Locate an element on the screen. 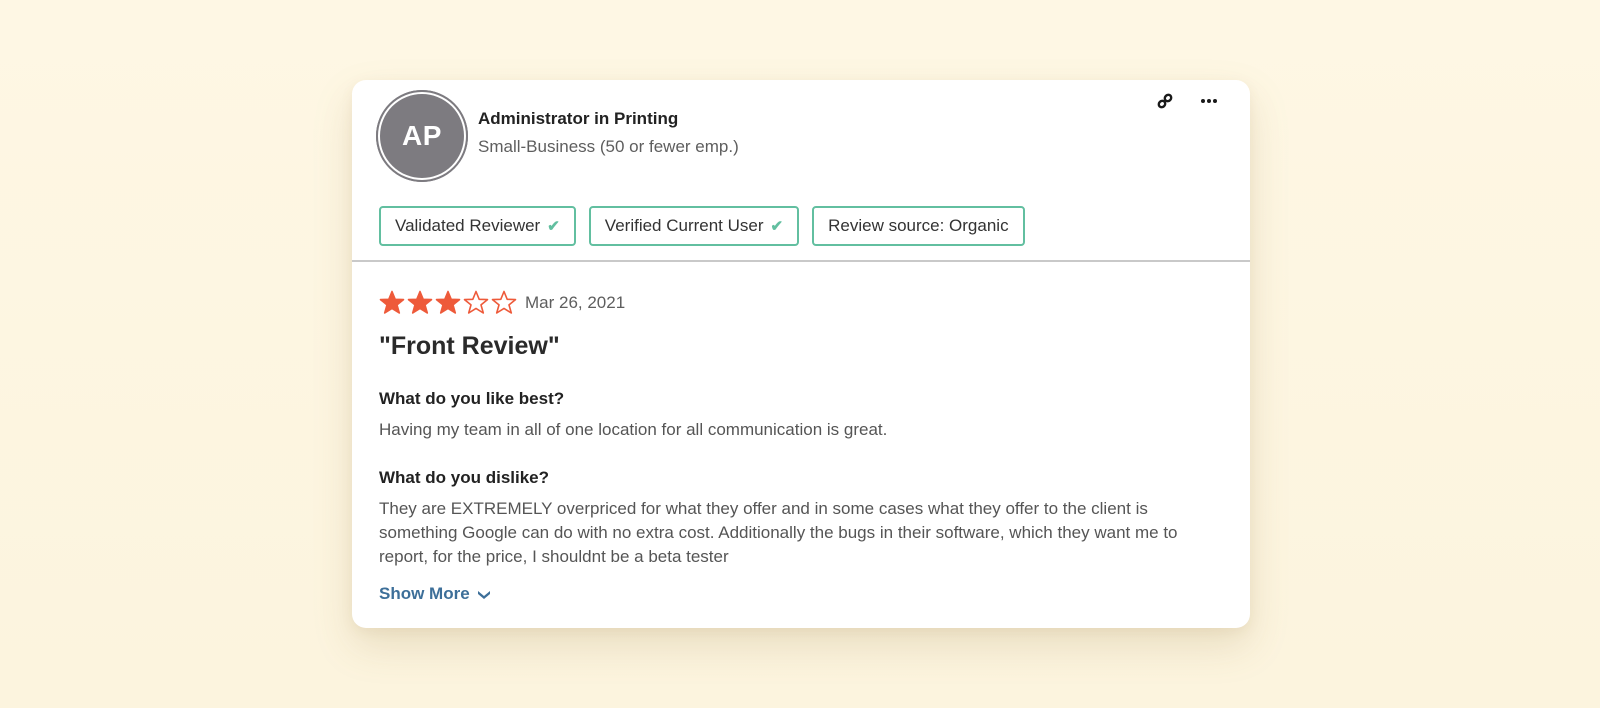 The image size is (1600, 708). badge-verified-current-user: Verified Current User ✔ is located at coordinates (694, 226).